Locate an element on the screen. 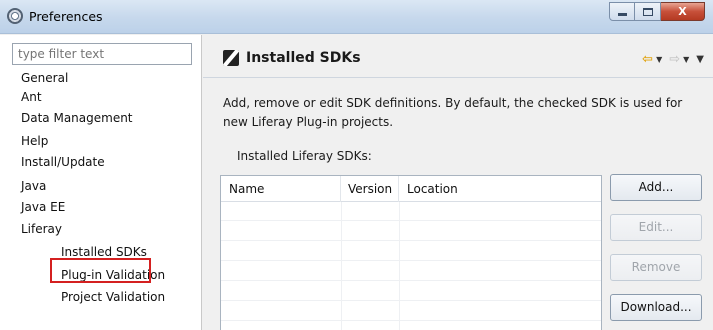 This screenshot has width=713, height=330. back-dropdown-icon: ▼ is located at coordinates (659, 59).